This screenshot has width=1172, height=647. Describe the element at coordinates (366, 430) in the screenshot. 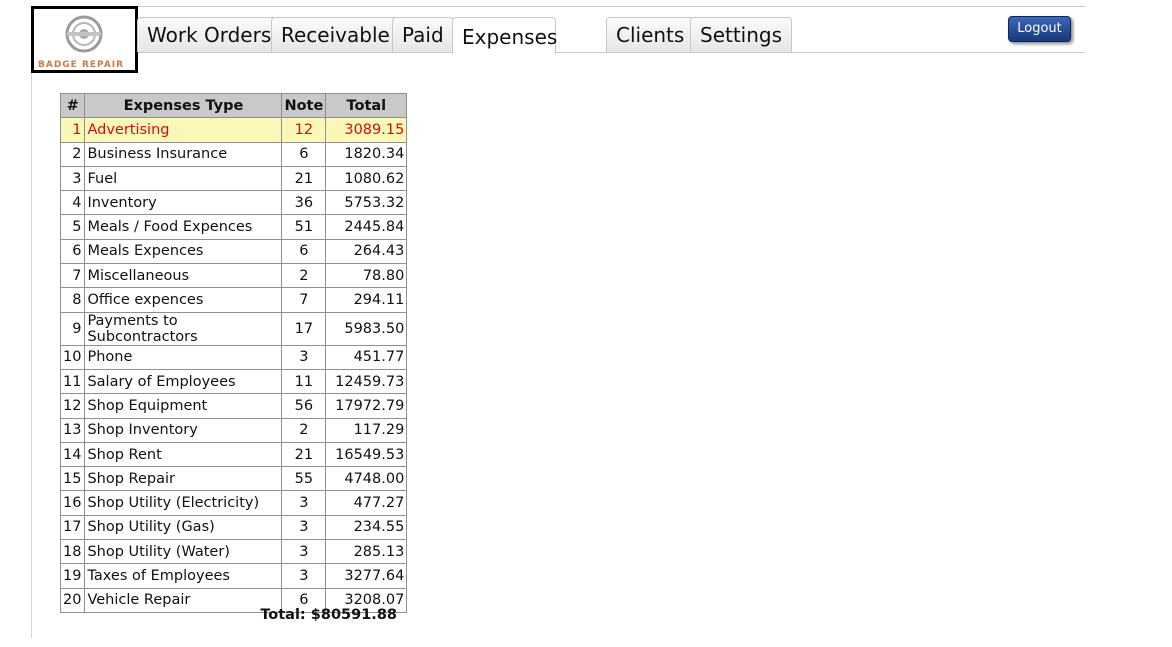

I see `total-amount-cell: 117.29` at that location.